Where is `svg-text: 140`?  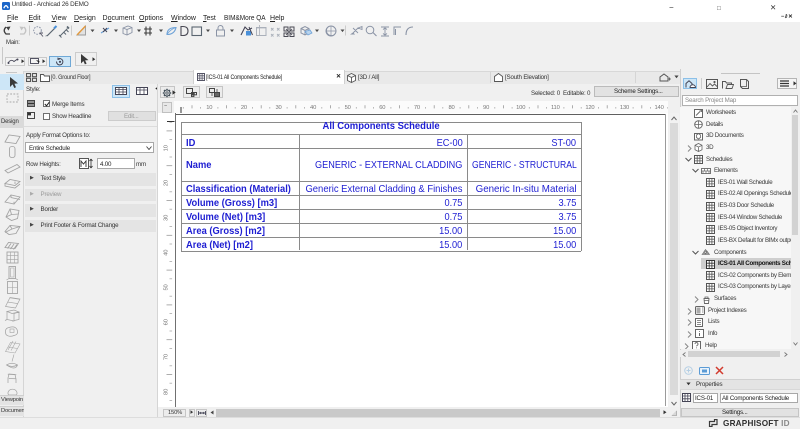
svg-text: 140 is located at coordinates (659, 108).